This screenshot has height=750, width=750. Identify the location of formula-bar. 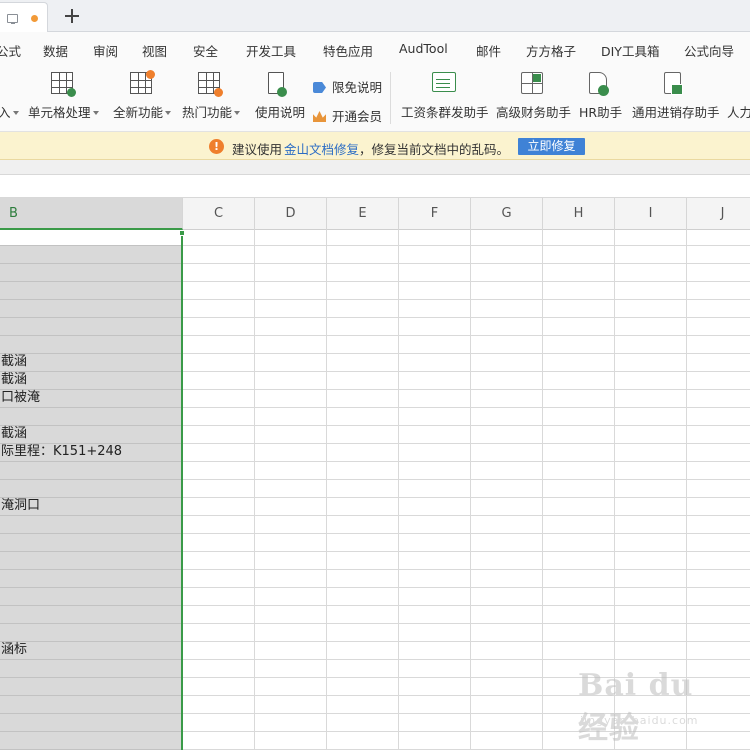
(375, 186).